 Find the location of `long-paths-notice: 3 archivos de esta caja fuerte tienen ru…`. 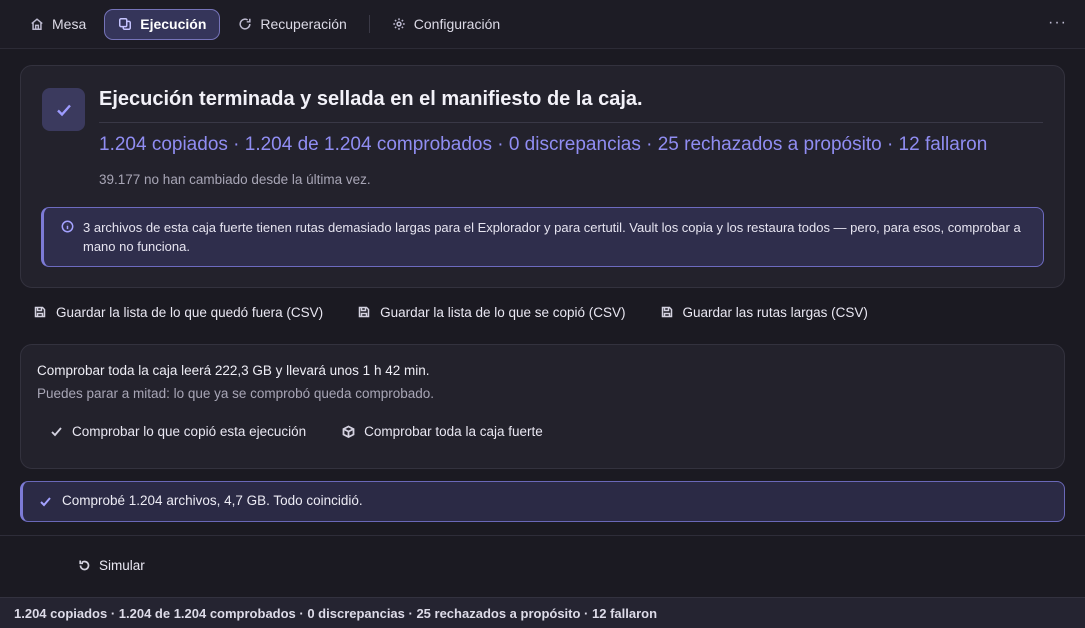

long-paths-notice: 3 archivos de esta caja fuerte tienen ru… is located at coordinates (542, 237).